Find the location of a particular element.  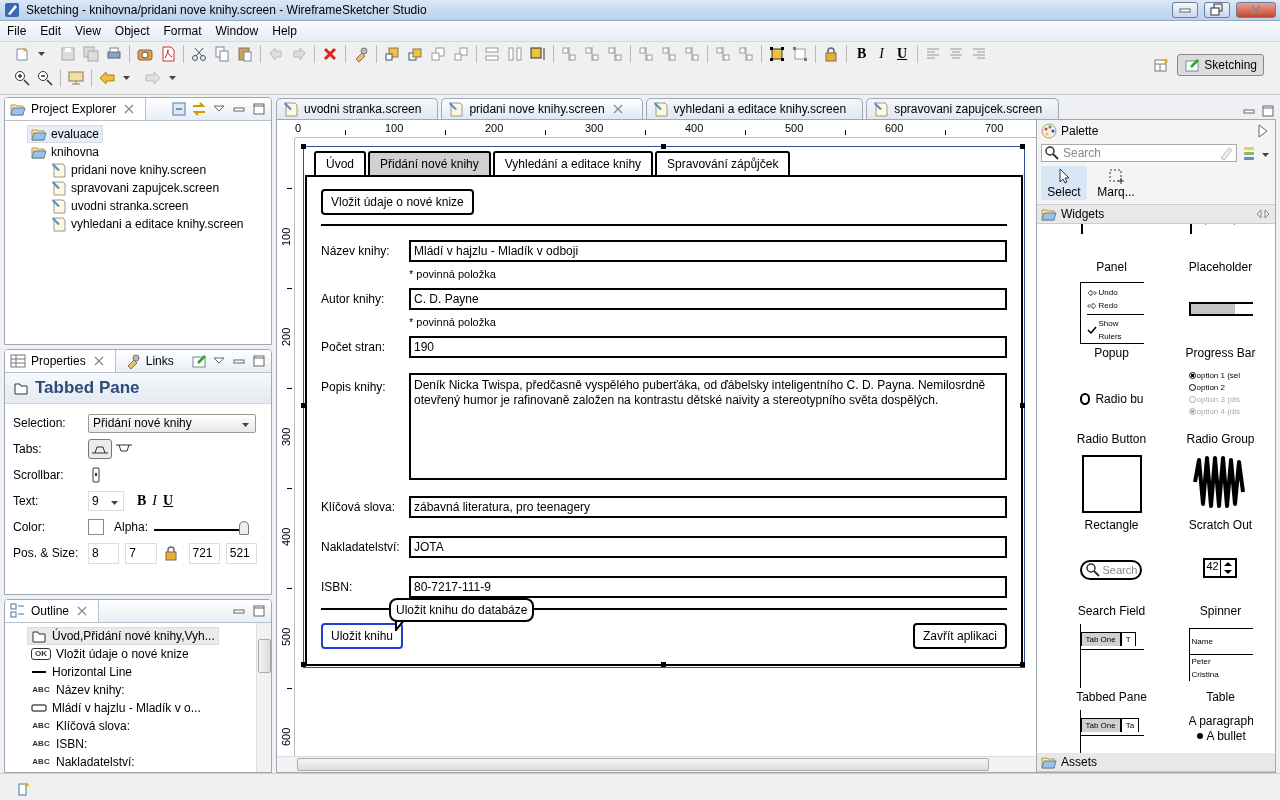

align-left-icon is located at coordinates (933, 54).